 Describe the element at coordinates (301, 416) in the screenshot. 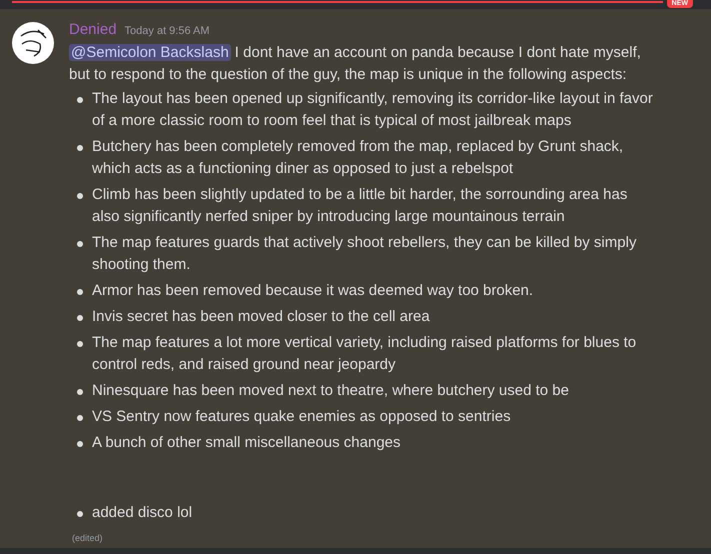

I see `list-item-text: VS Sentry now features quake enemies as opposed to sentries` at that location.